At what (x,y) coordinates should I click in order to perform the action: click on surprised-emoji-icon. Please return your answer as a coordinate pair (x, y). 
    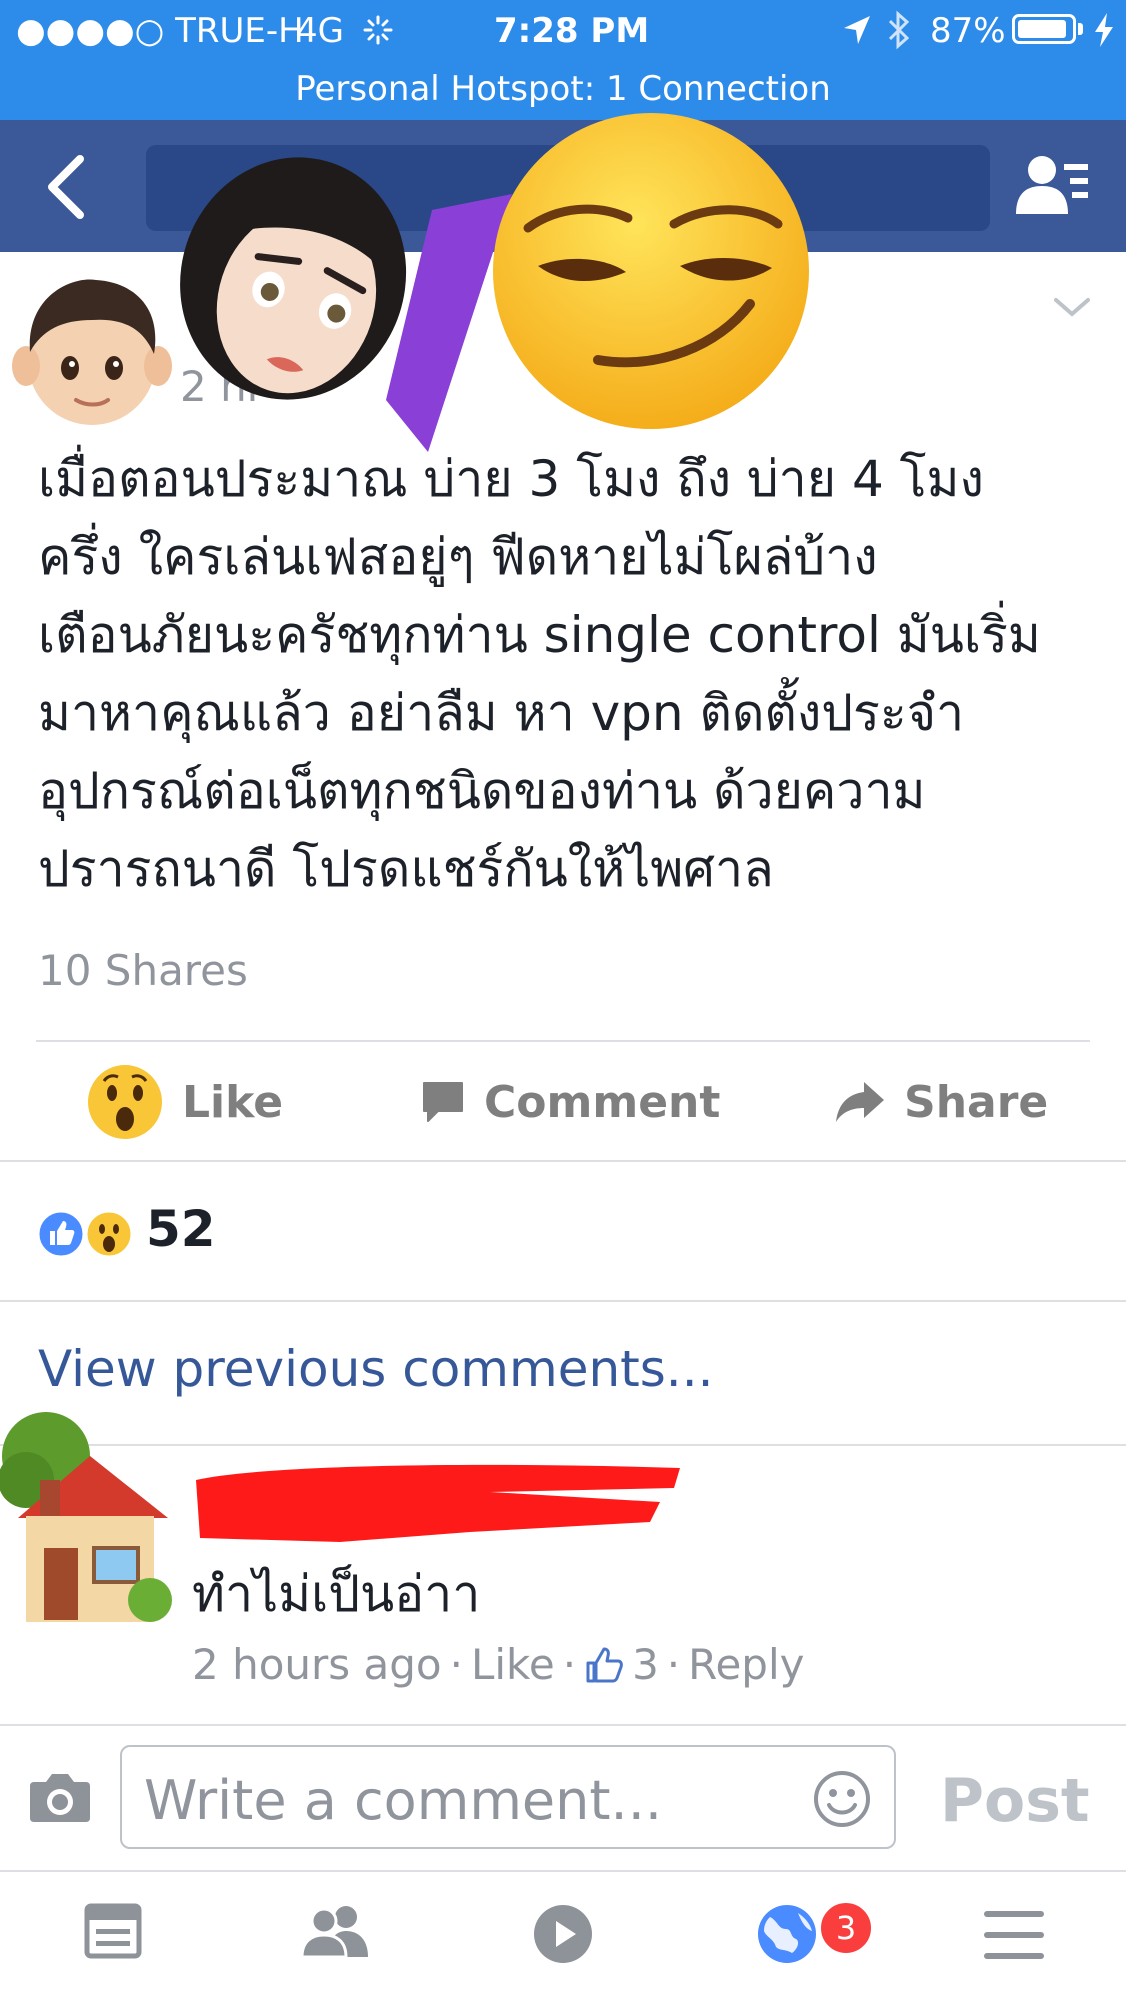
    Looking at the image, I should click on (125, 1102).